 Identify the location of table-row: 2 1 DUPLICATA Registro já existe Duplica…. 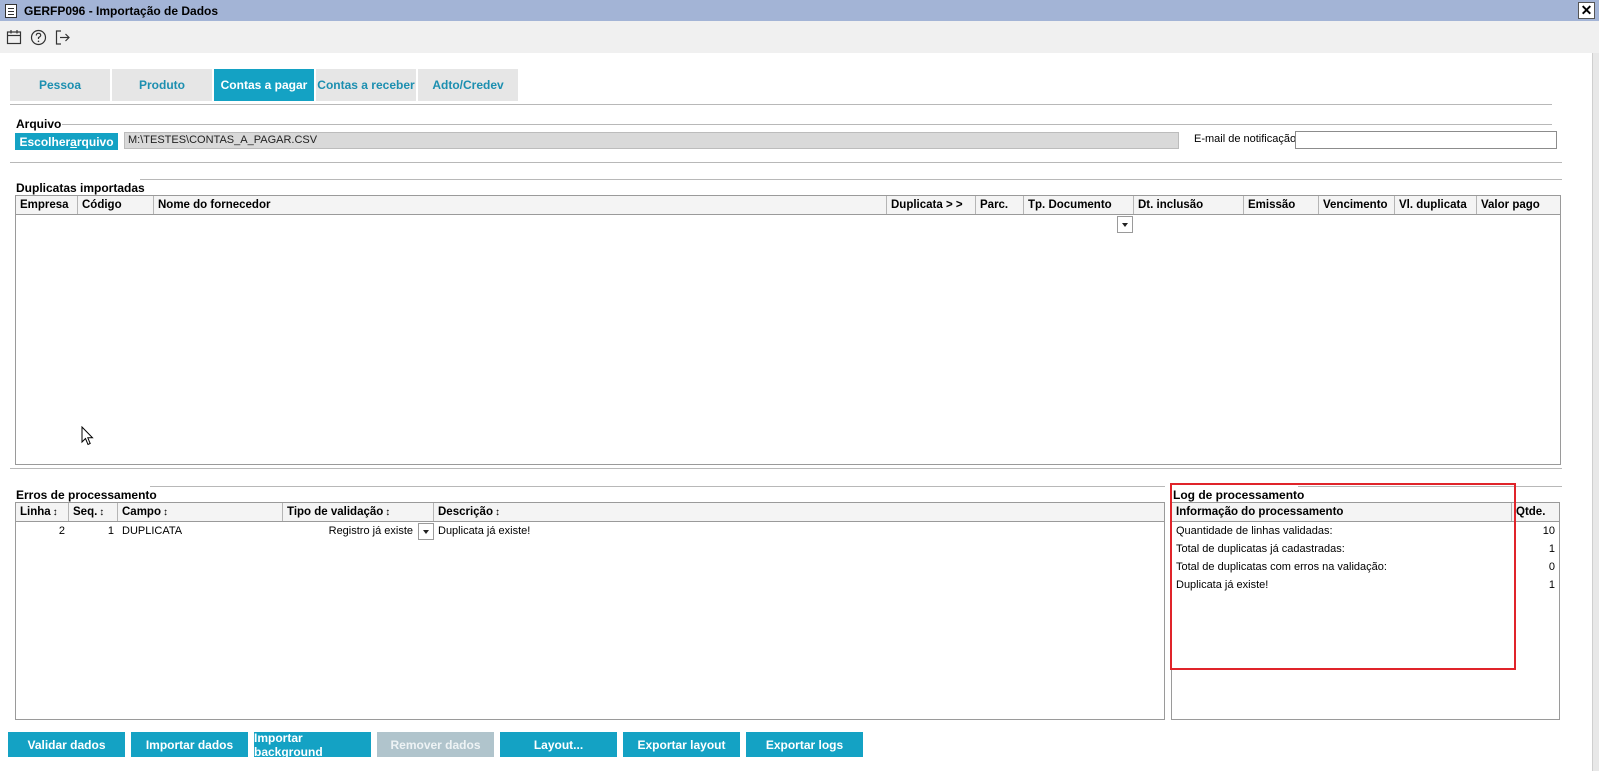
(590, 531).